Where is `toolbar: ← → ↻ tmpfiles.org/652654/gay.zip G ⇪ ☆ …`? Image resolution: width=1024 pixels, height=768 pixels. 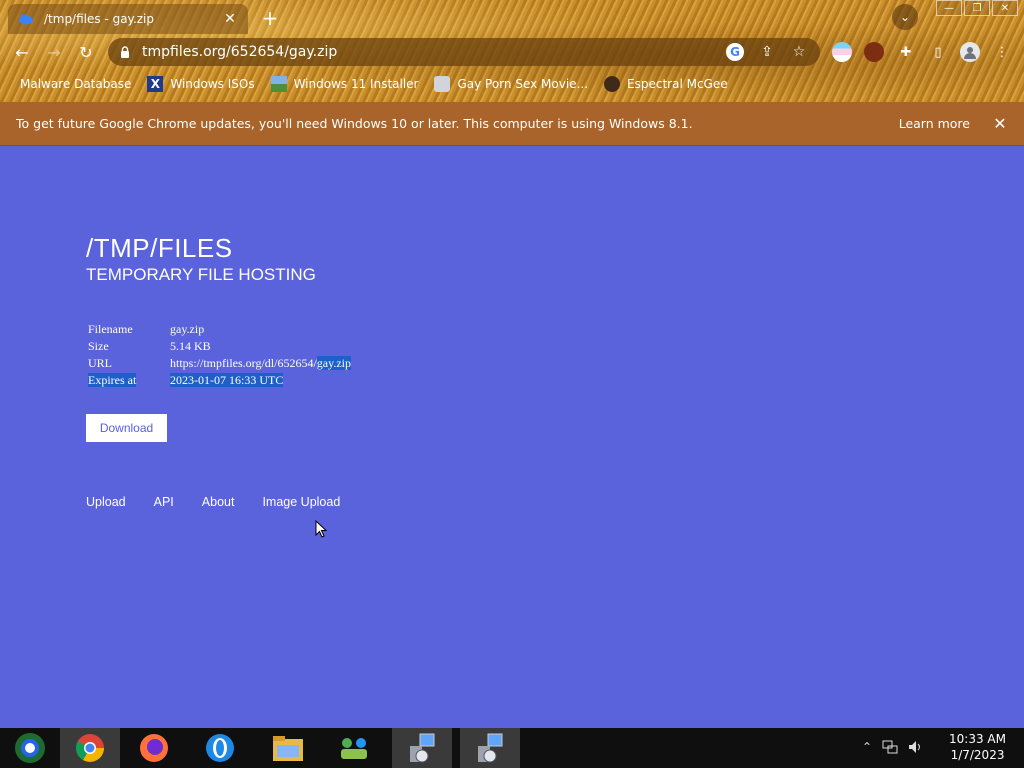
toolbar: ← → ↻ tmpfiles.org/652654/gay.zip G ⇪ ☆ … is located at coordinates (512, 52).